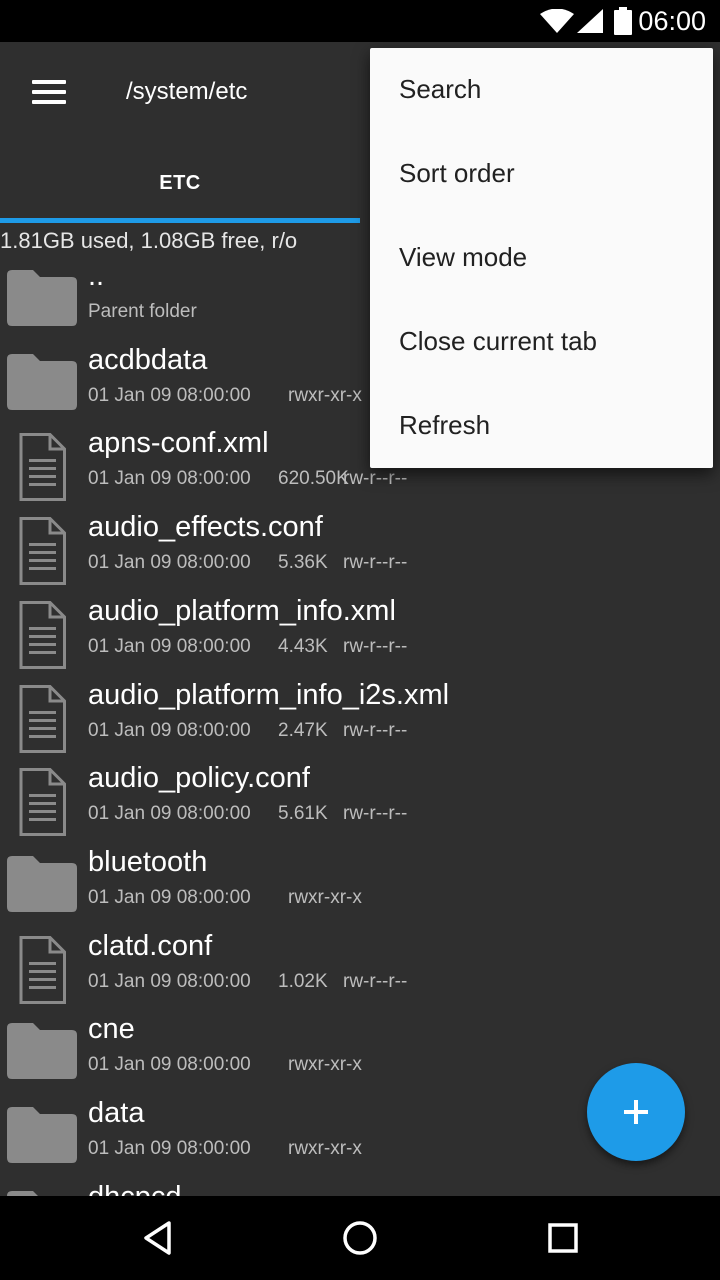 This screenshot has width=720, height=1280. Describe the element at coordinates (313, 478) in the screenshot. I see `file-size: 620.50K` at that location.